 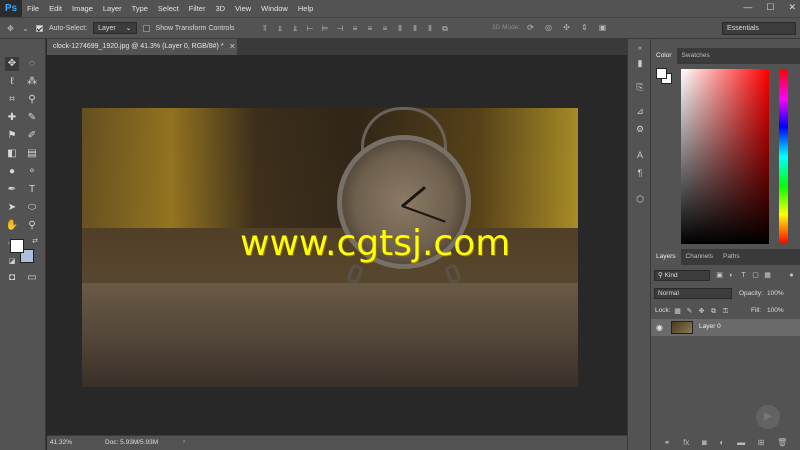 What do you see at coordinates (305, 8) in the screenshot?
I see `menu-help: Help` at bounding box center [305, 8].